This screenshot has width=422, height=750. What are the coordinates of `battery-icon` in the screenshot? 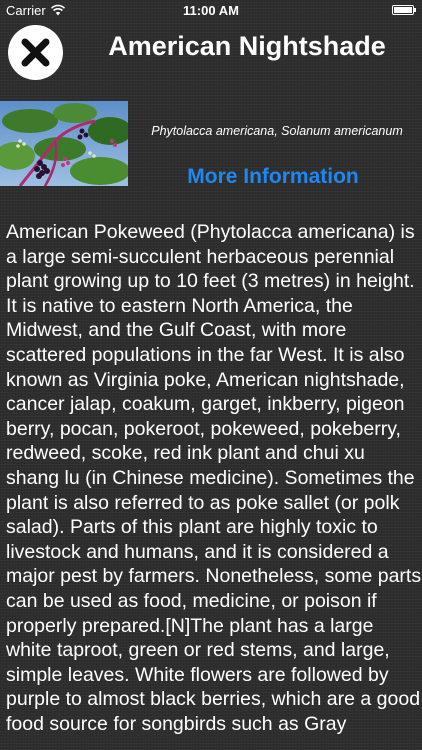 It's located at (404, 10).